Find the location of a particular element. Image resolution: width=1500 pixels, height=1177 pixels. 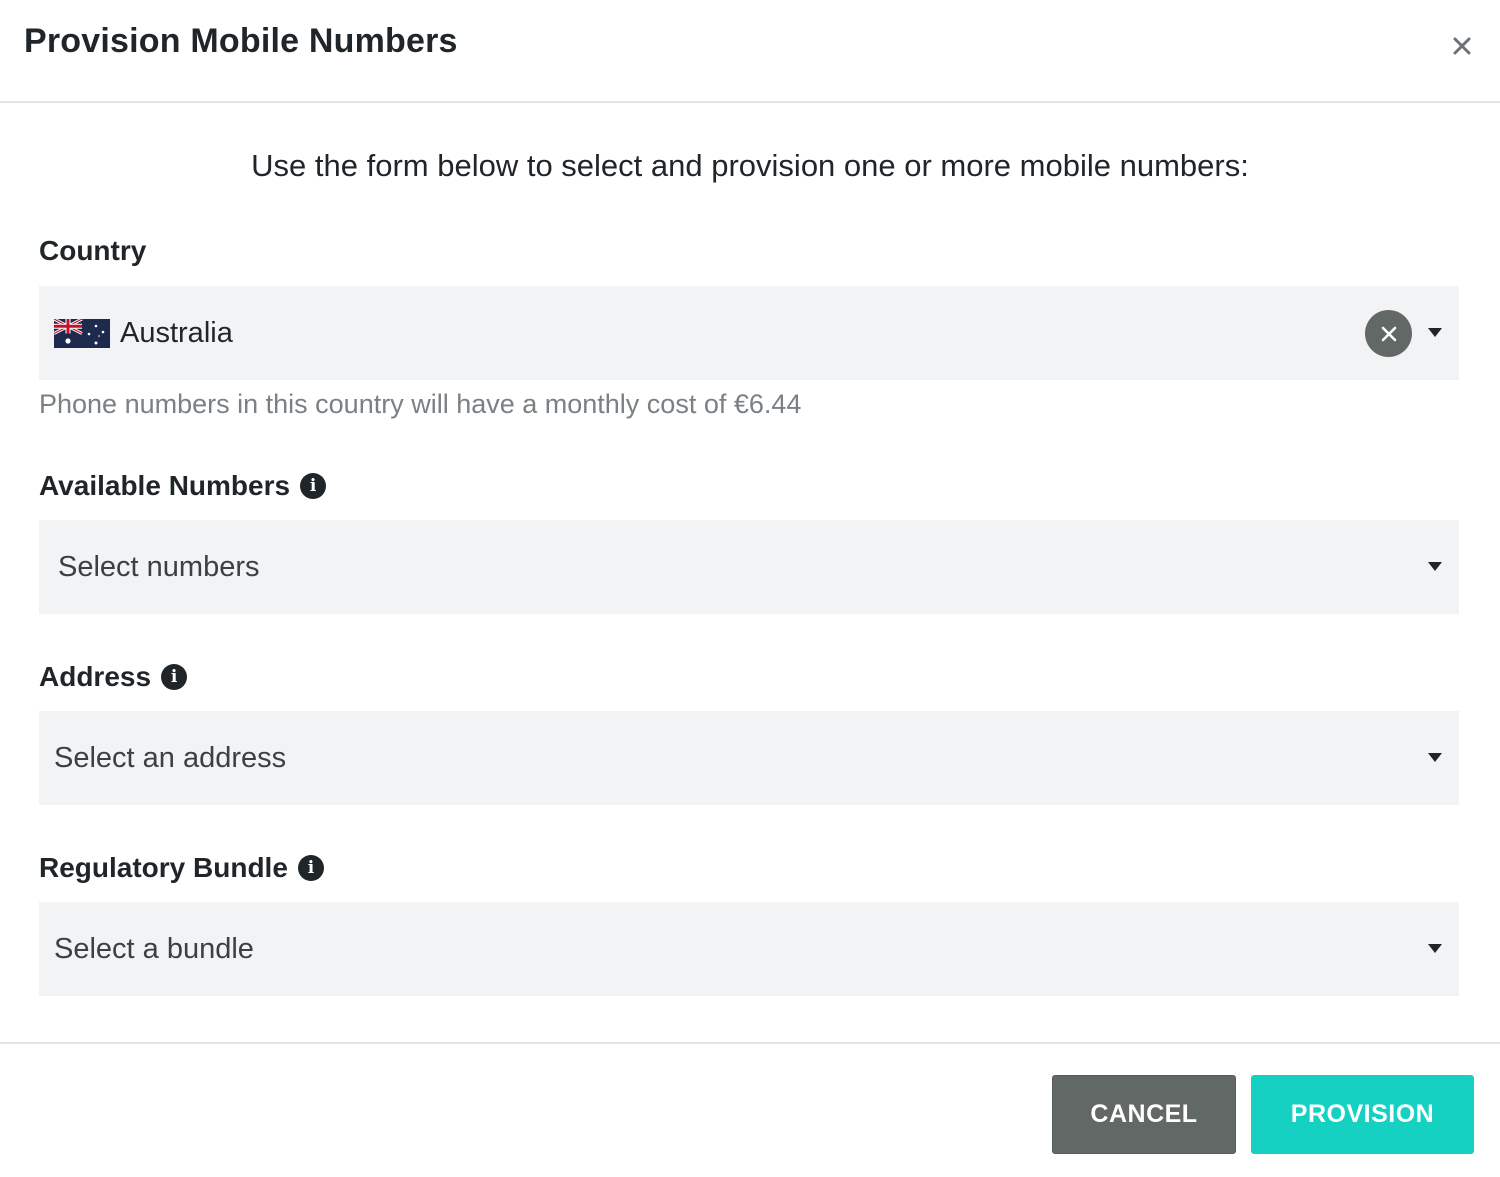

close-button is located at coordinates (1462, 46).